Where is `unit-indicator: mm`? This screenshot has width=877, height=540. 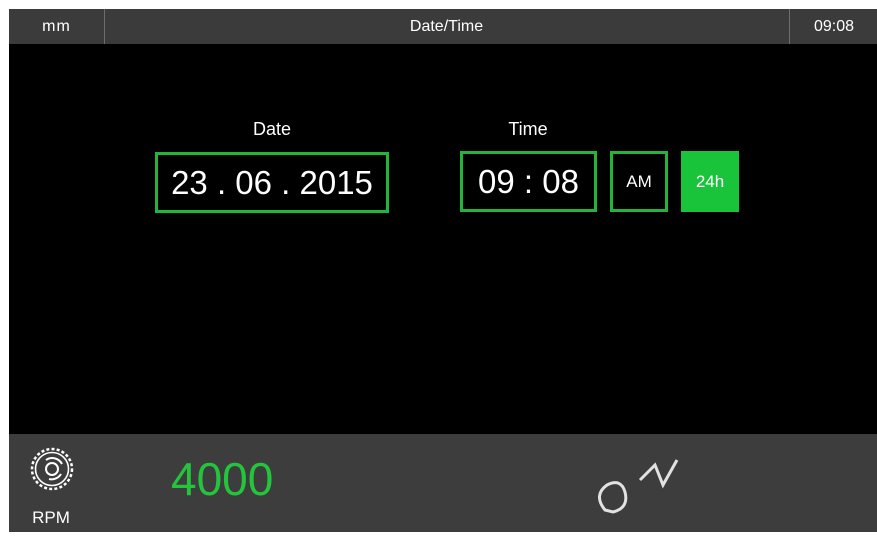
unit-indicator: mm is located at coordinates (57, 26).